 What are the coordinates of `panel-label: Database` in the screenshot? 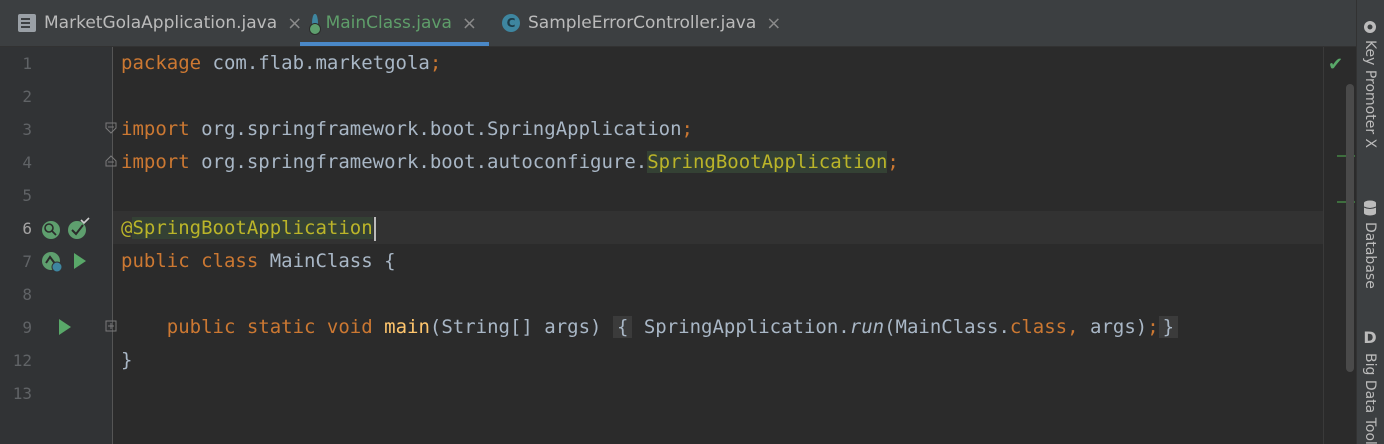 It's located at (1370, 255).